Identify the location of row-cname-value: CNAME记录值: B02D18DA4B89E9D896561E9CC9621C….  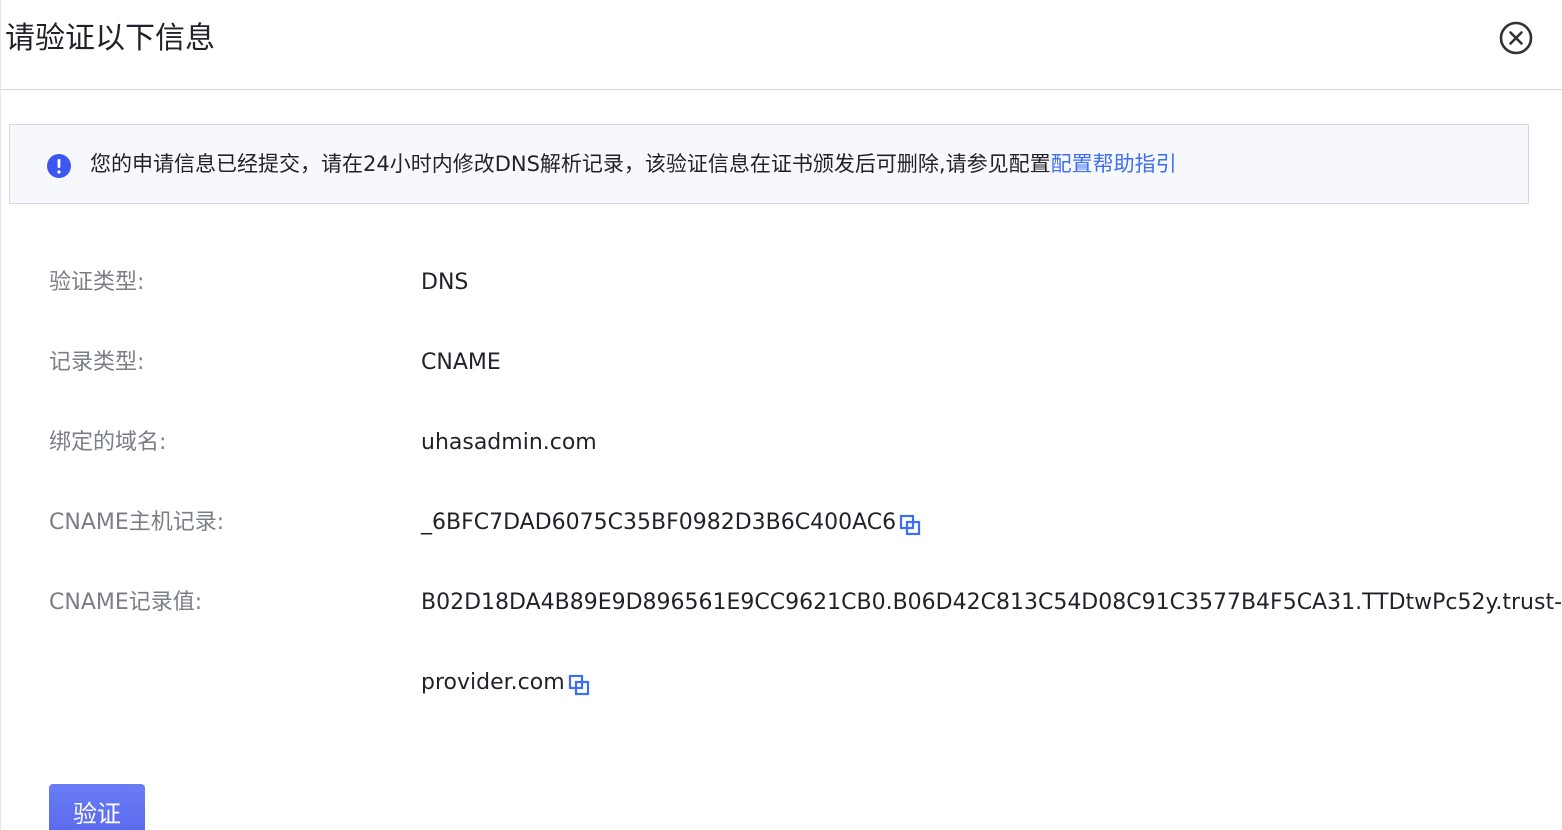
(781, 603).